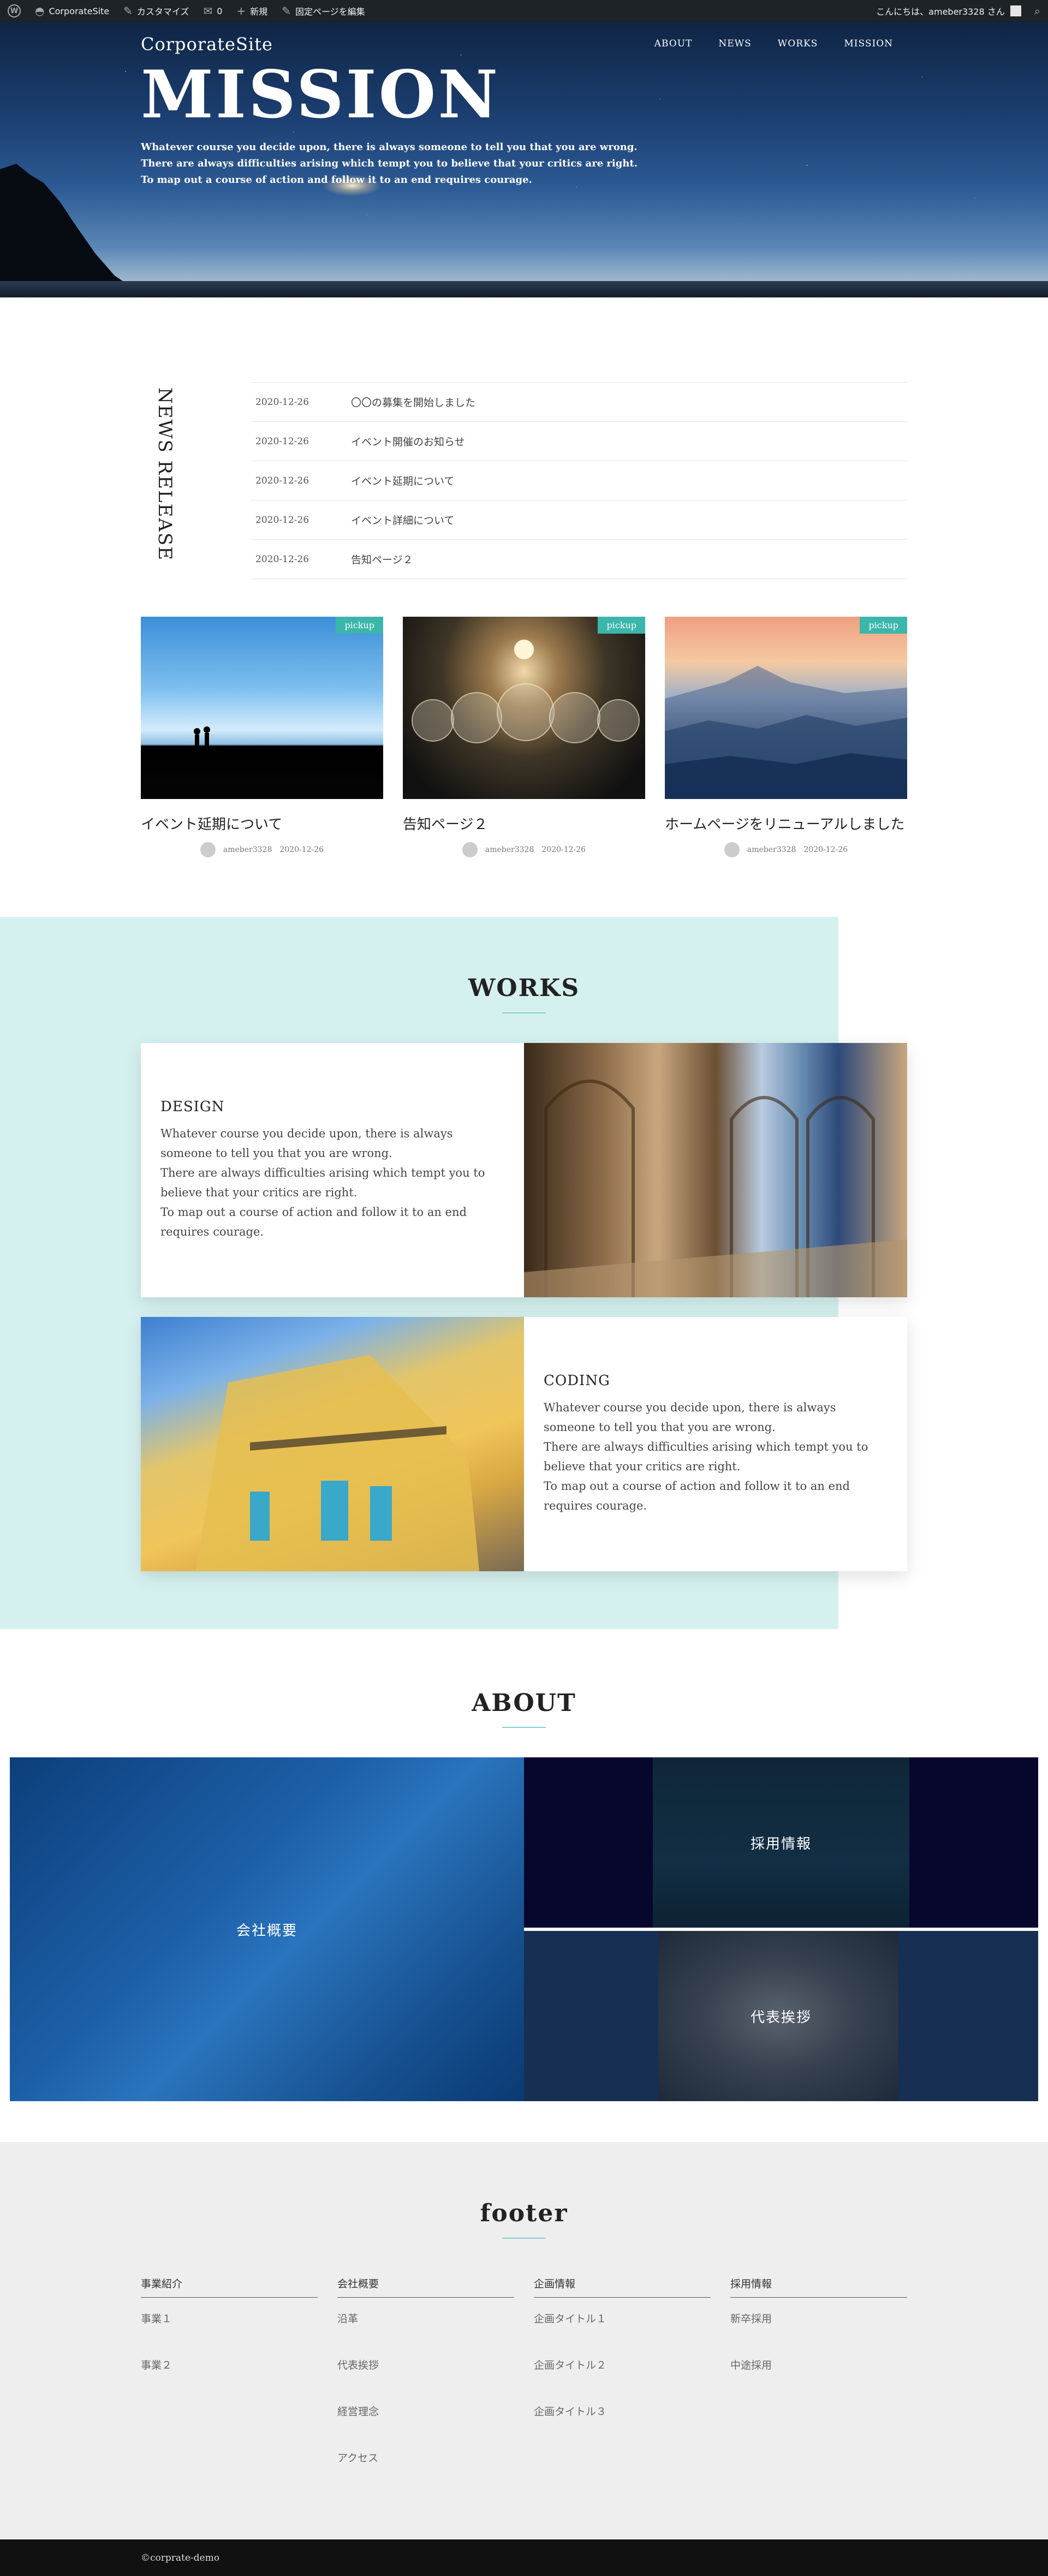 The height and width of the screenshot is (2576, 1048). I want to click on footer-link: 沿革, so click(425, 2334).